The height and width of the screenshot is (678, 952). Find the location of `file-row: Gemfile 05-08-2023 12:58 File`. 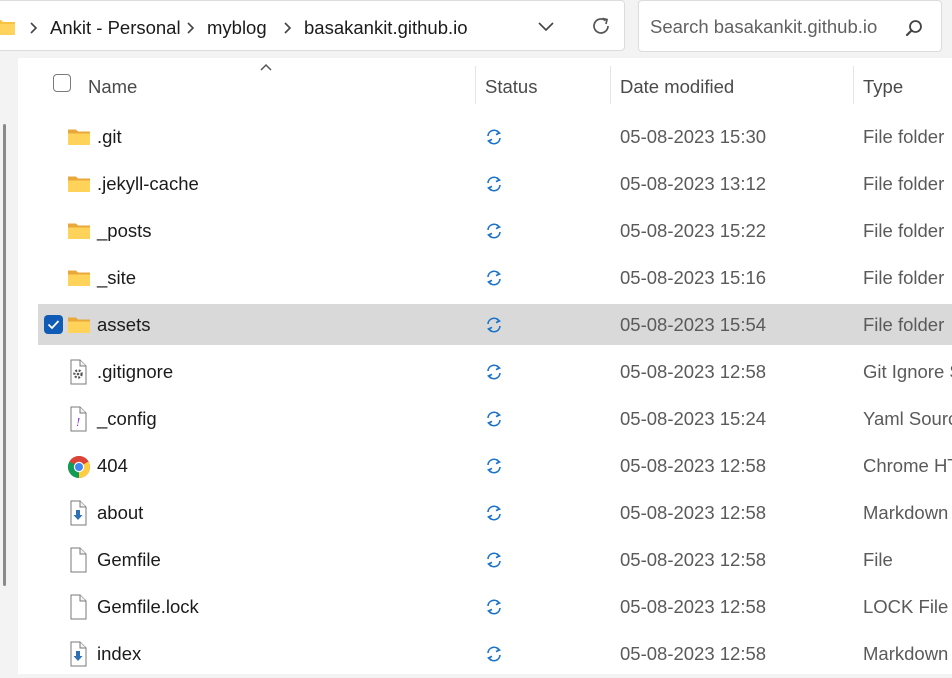

file-row: Gemfile 05-08-2023 12:58 File is located at coordinates (495, 559).